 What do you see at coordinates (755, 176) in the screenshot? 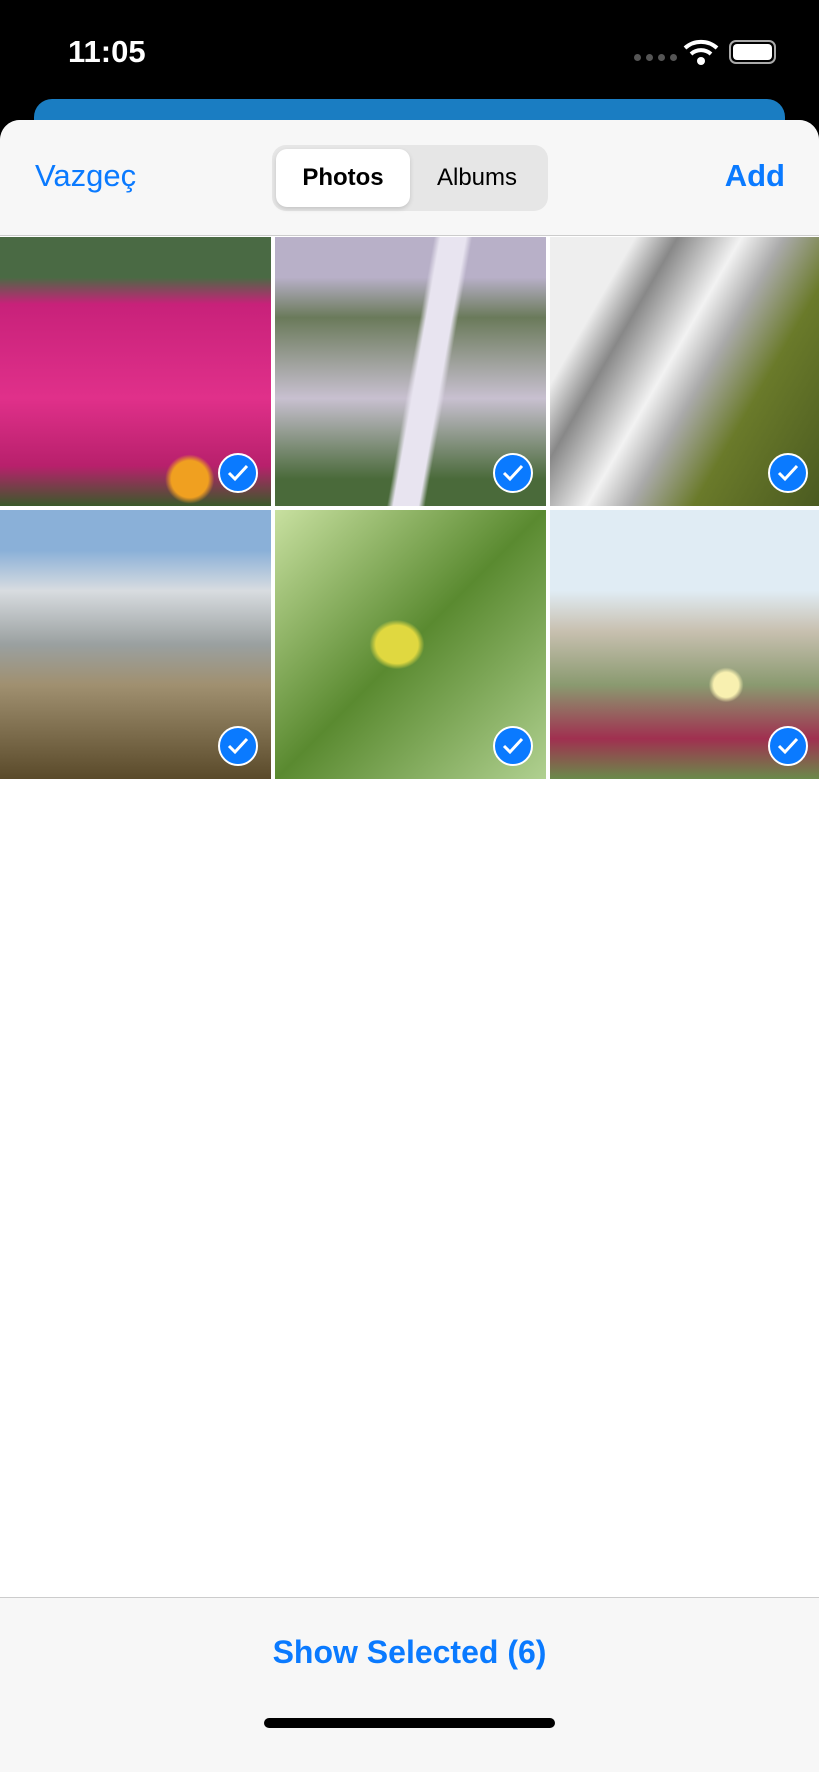
I see `add-button: Add` at bounding box center [755, 176].